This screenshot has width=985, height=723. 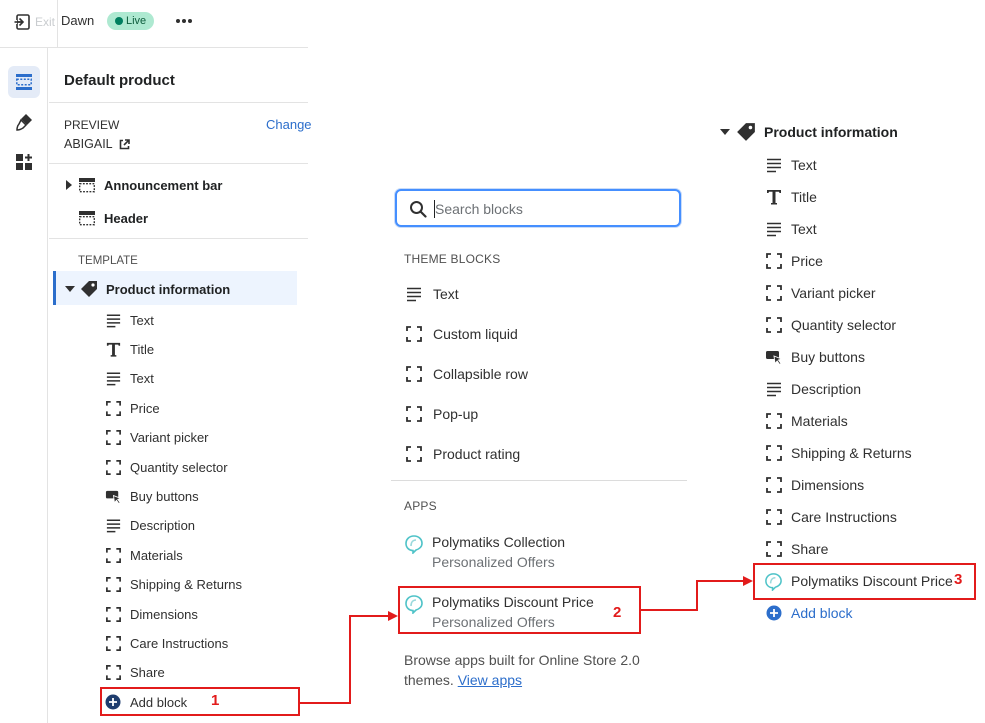 What do you see at coordinates (526, 640) in the screenshot?
I see `flow-arrows` at bounding box center [526, 640].